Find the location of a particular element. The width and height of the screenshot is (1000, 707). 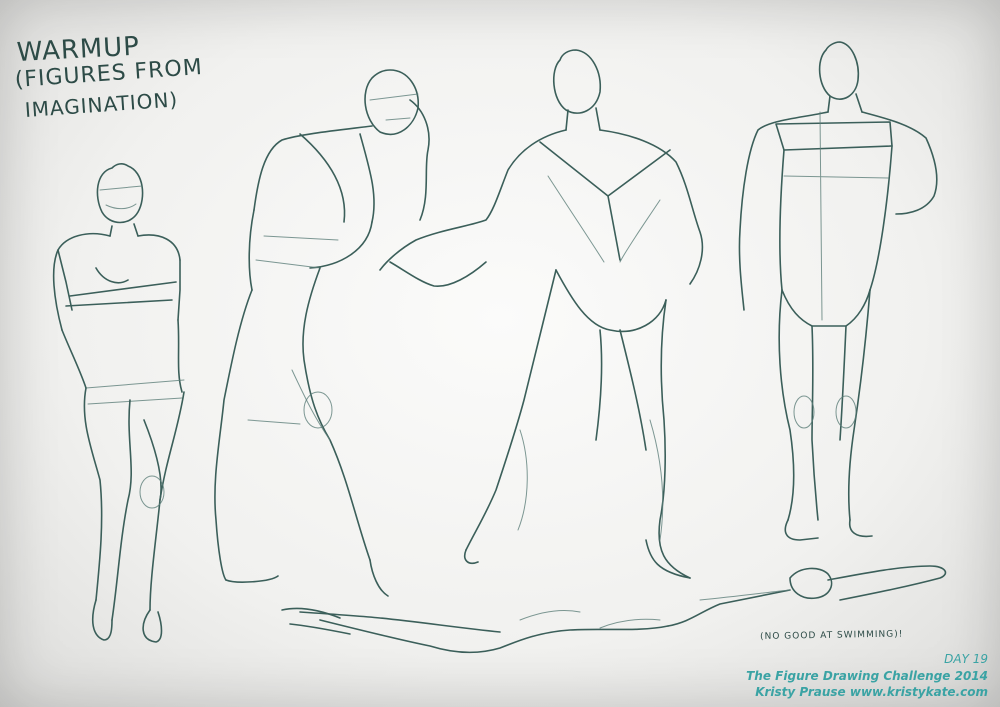

figure-standing-woman is located at coordinates (118, 403).